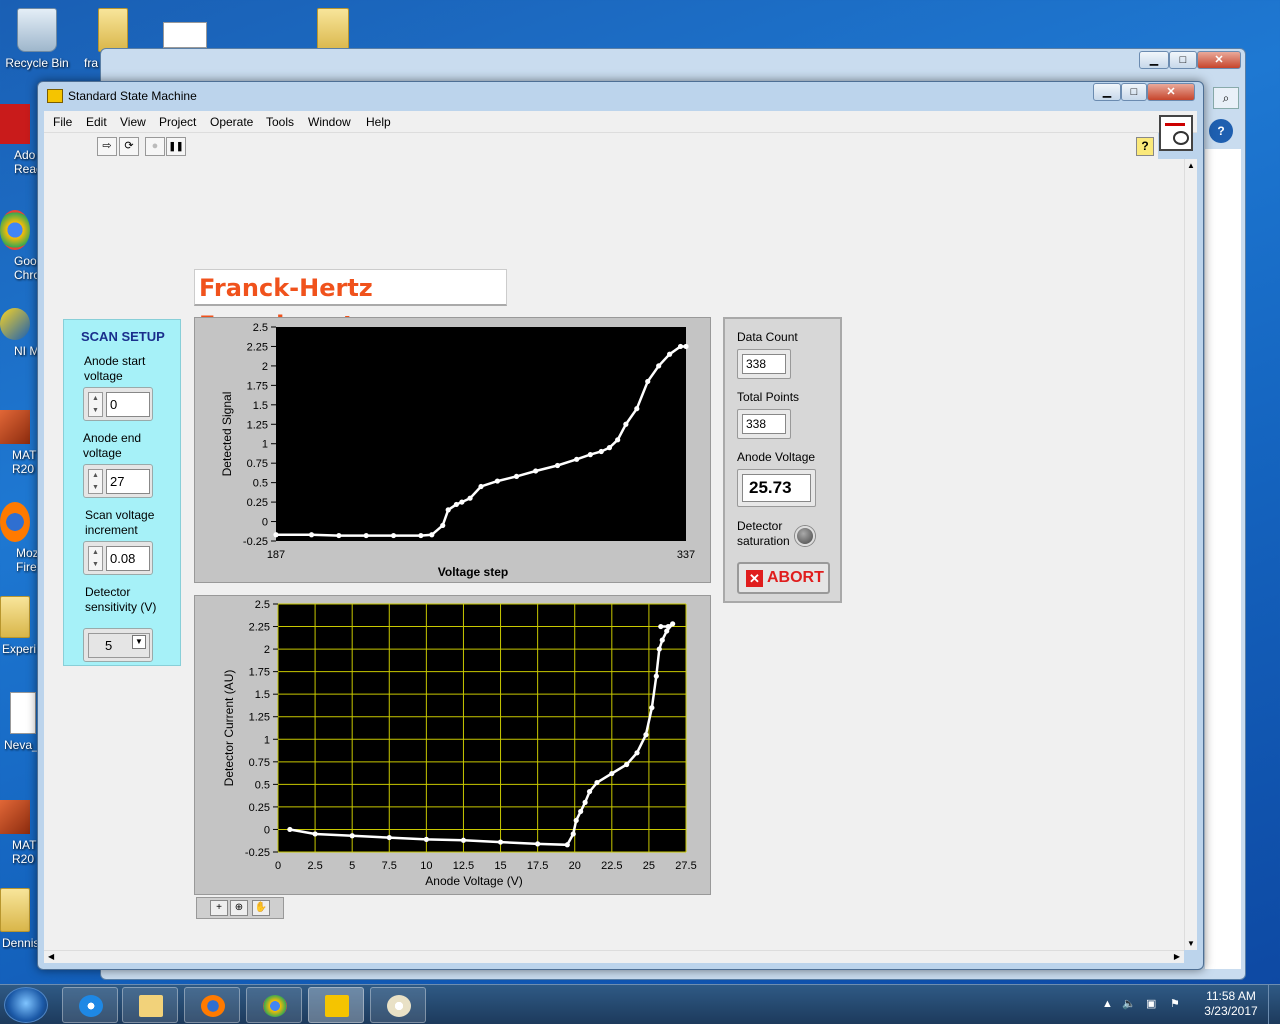 This screenshot has width=1280, height=1024. What do you see at coordinates (1191, 943) in the screenshot?
I see `scroll-down-icon: ▼` at bounding box center [1191, 943].